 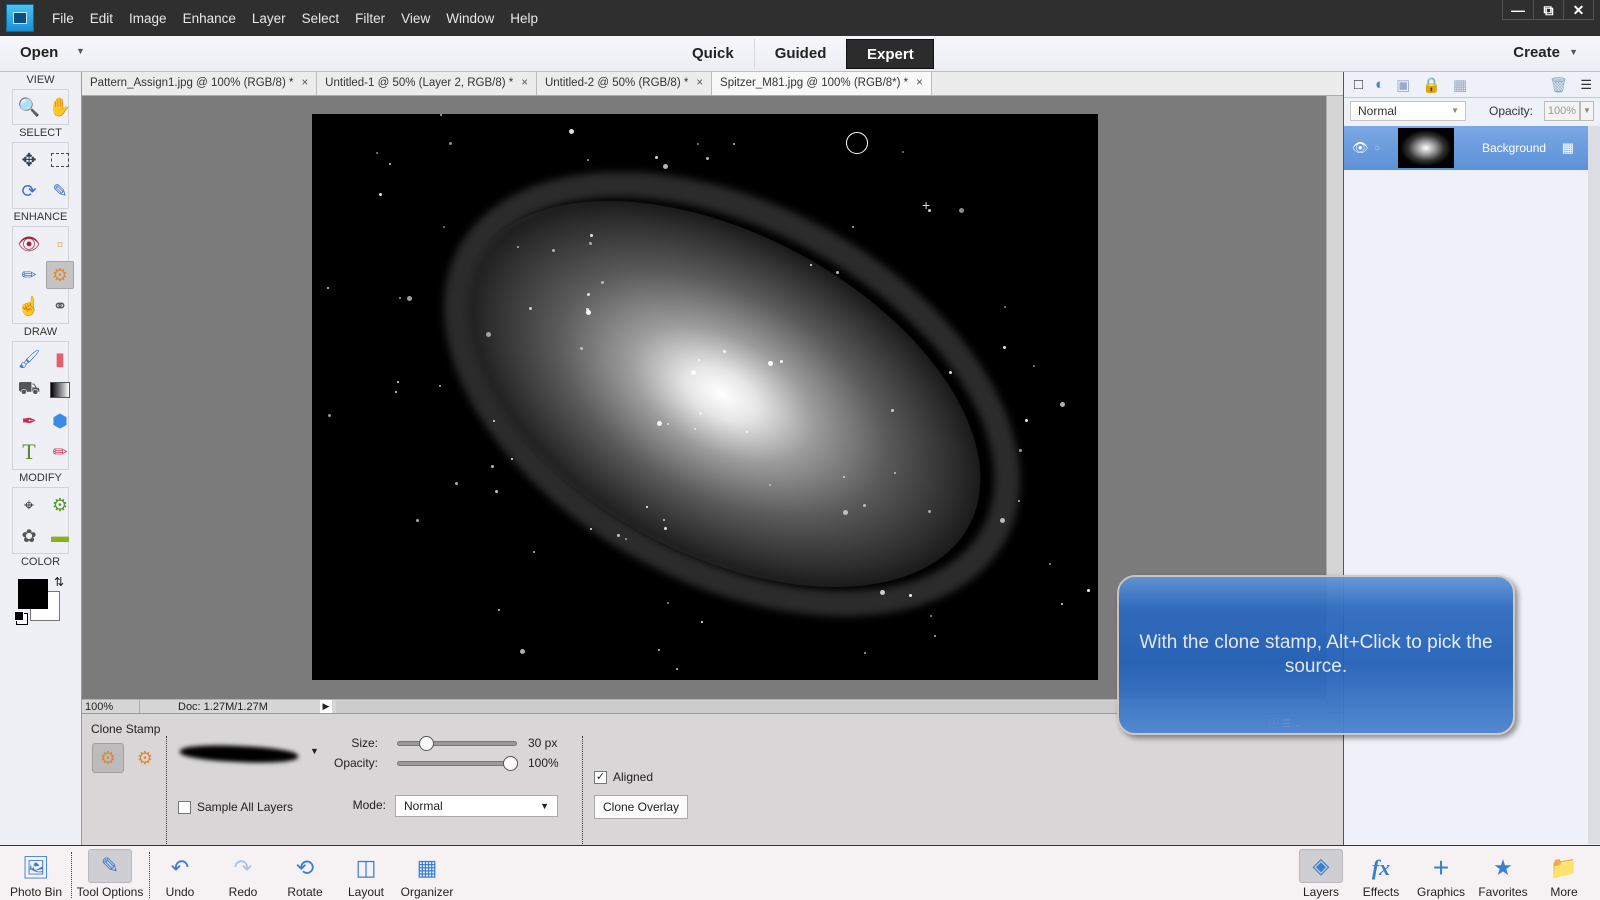 What do you see at coordinates (60, 306) in the screenshot?
I see `sponge-tool-icon: ⚭` at bounding box center [60, 306].